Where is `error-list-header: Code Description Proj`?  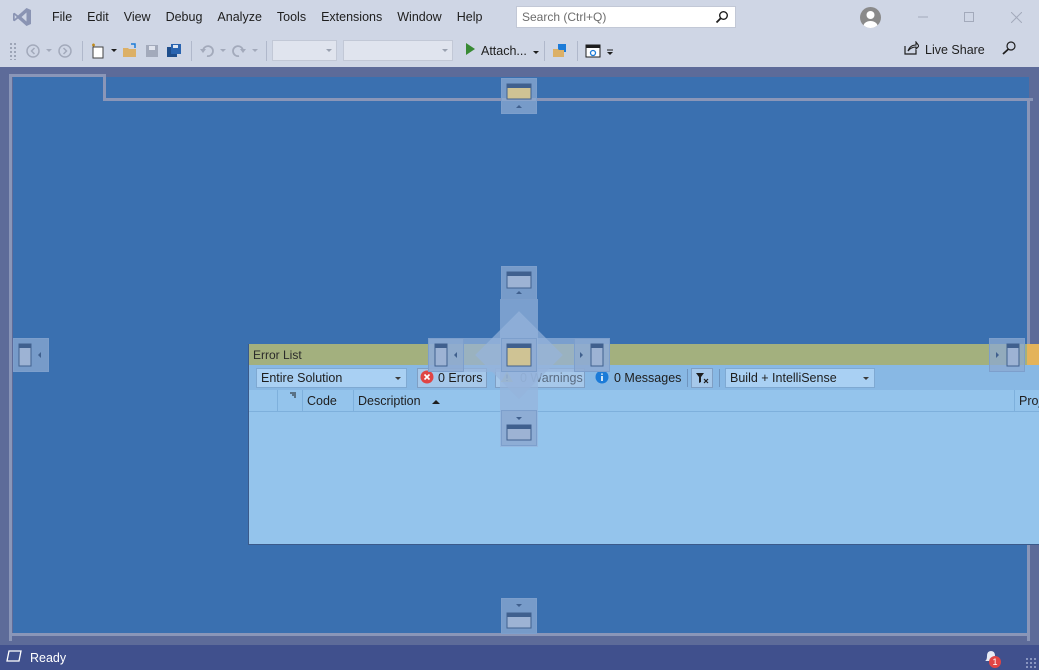 error-list-header: Code Description Proj is located at coordinates (644, 401).